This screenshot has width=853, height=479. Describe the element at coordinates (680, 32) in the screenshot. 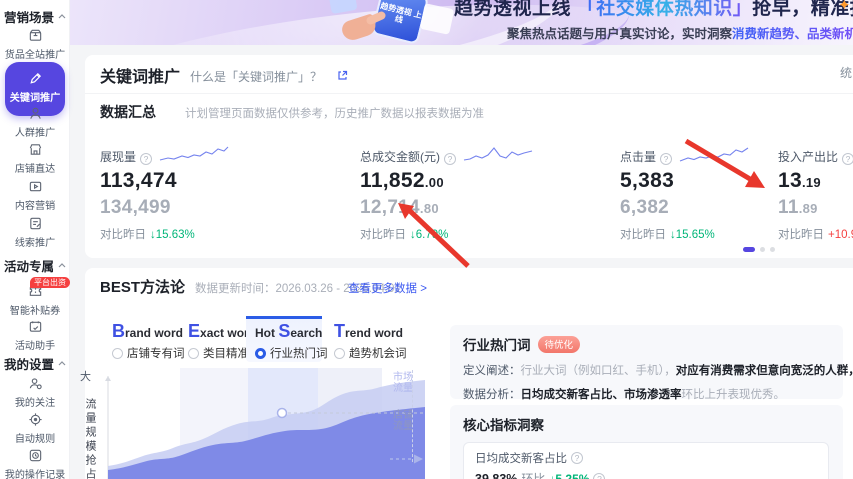

I see `banner-subtitle: 聚焦热点话题与用户真实讨论，实时洞察消费新趋势、品类新机会` at that location.